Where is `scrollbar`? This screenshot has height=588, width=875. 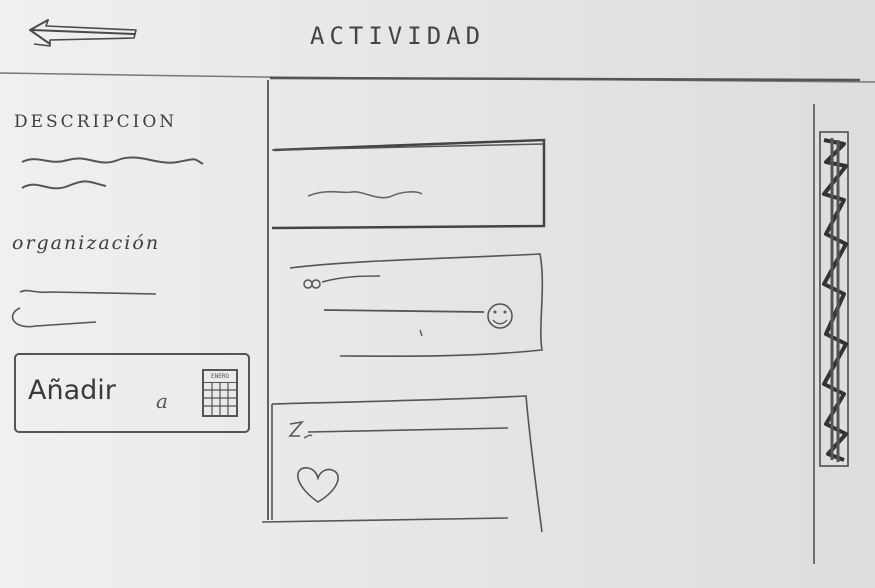 scrollbar is located at coordinates (832, 334).